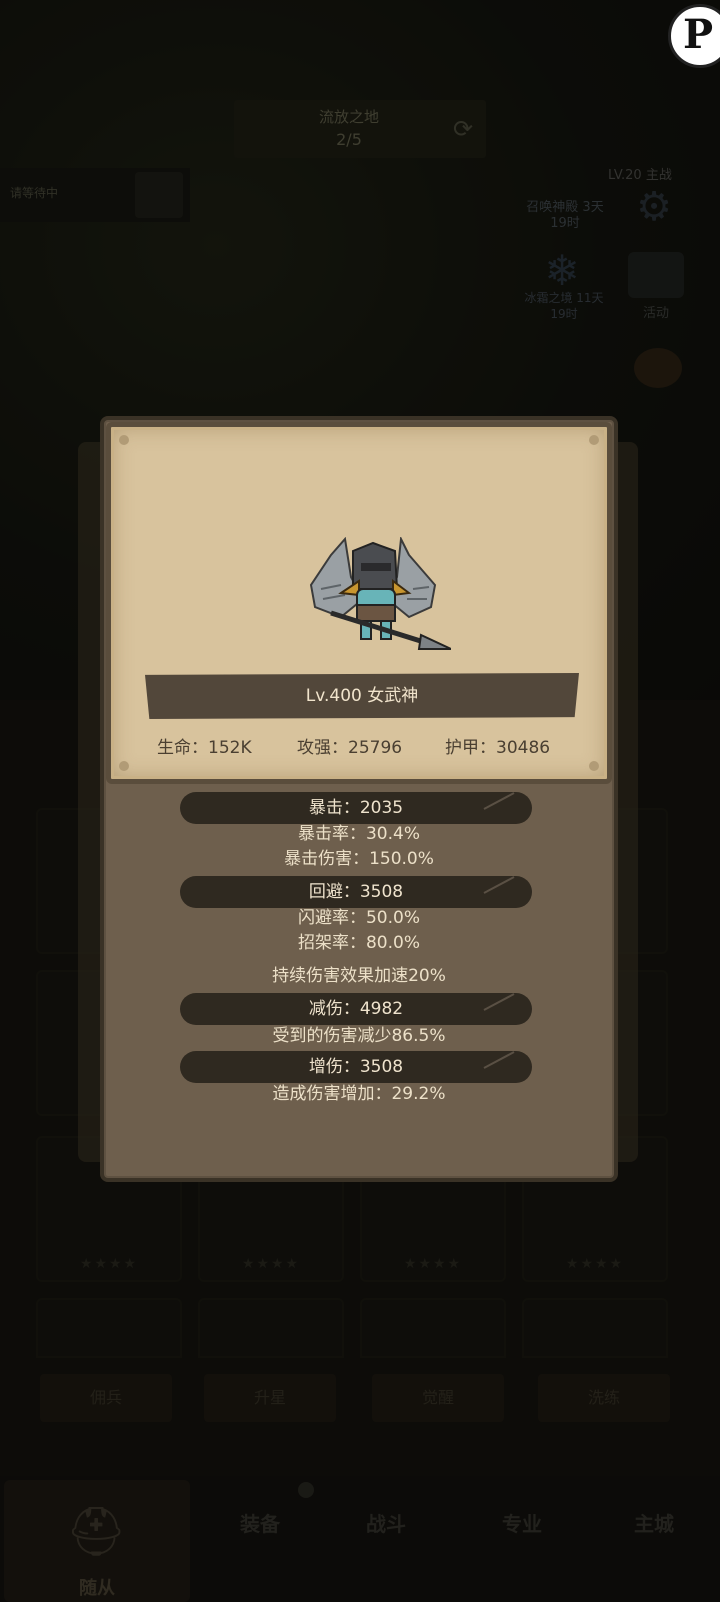  What do you see at coordinates (359, 1094) in the screenshot?
I see `damage-amplify-desc: 造成伤害增加：29.2%` at bounding box center [359, 1094].